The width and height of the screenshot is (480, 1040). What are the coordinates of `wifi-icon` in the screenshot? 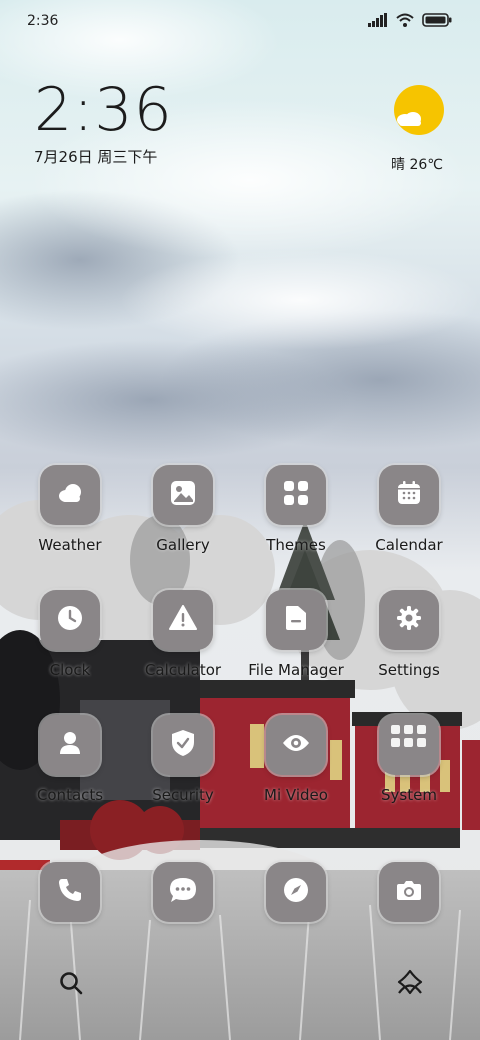 It's located at (405, 21).